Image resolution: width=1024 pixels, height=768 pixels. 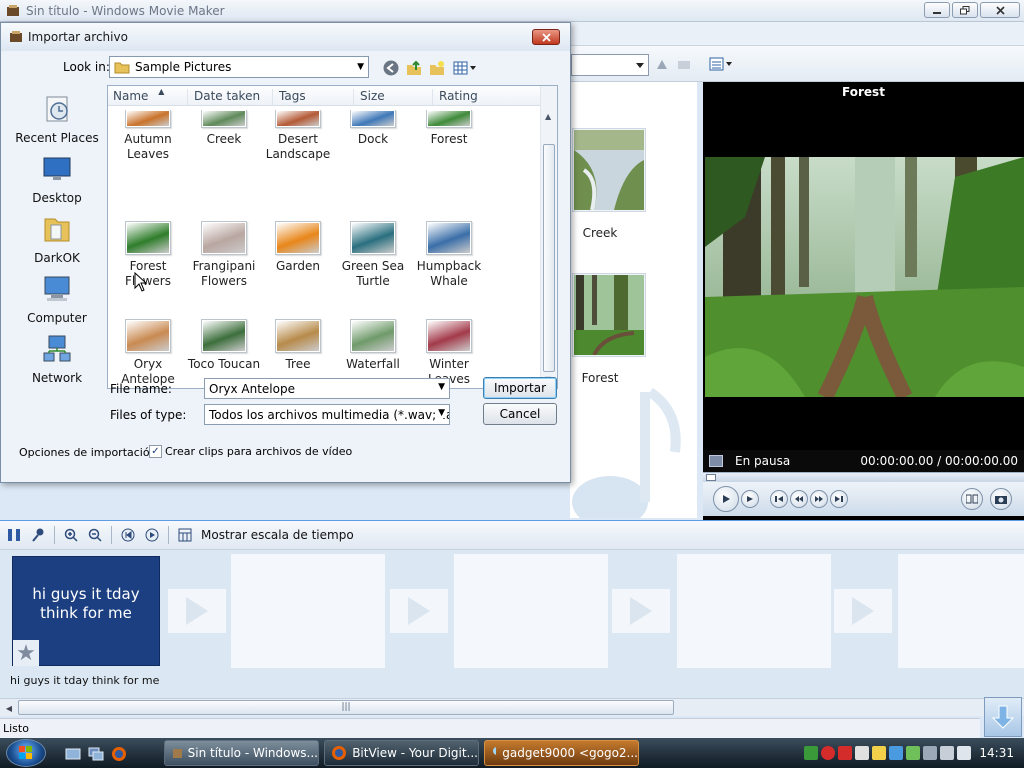 What do you see at coordinates (609, 315) in the screenshot?
I see `content-thumb-forest` at bounding box center [609, 315].